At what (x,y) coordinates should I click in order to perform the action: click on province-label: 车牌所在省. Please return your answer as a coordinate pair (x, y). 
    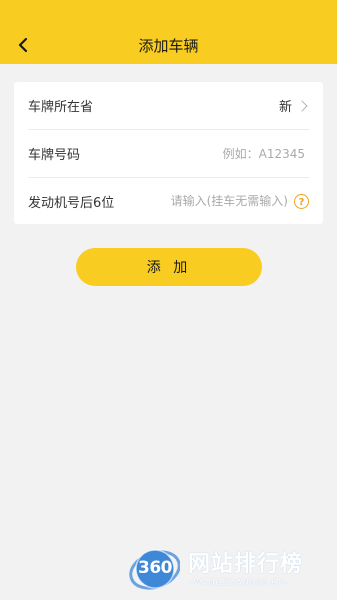
    Looking at the image, I should click on (61, 107).